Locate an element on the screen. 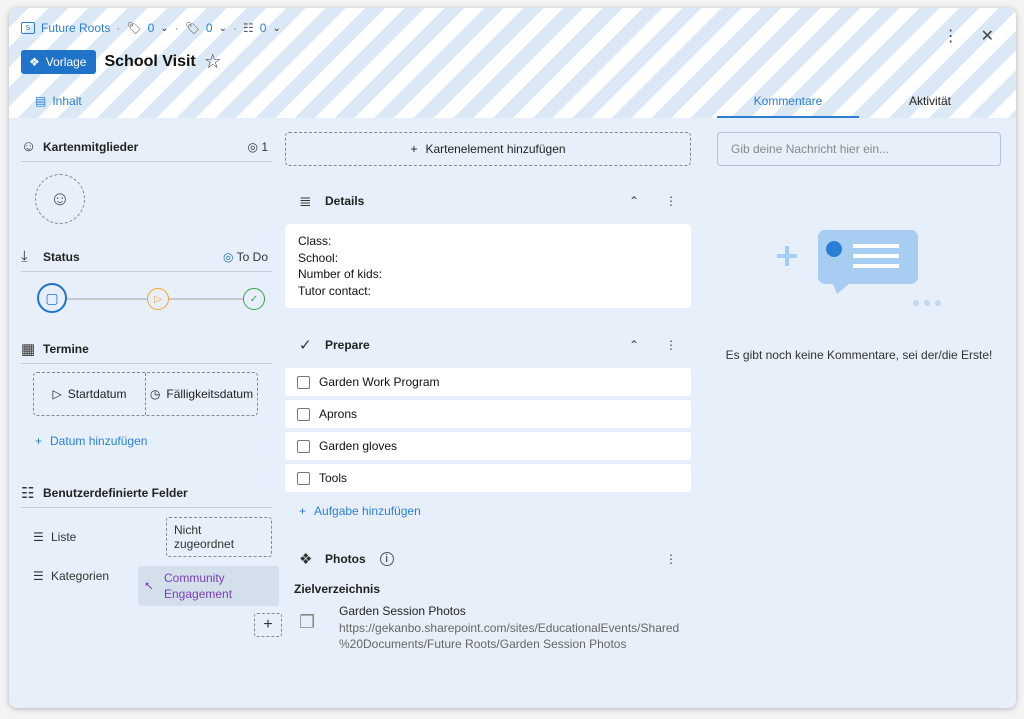 The width and height of the screenshot is (1024, 719). folder-name: Garden Session Photos is located at coordinates (402, 611).